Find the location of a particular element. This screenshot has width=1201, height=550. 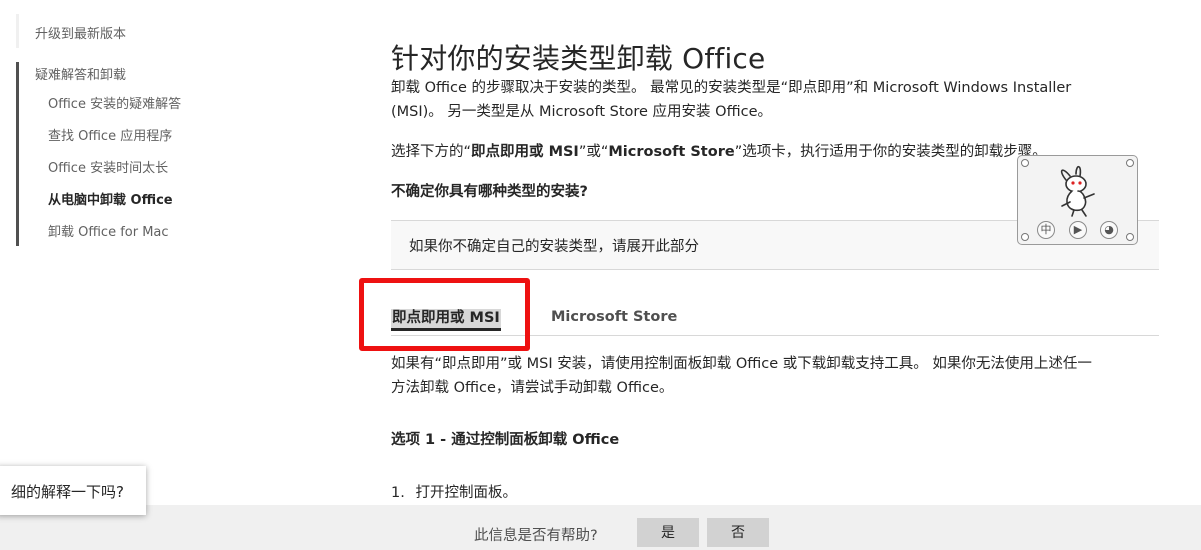

floating-media-widget: 中 ▶ ◕ is located at coordinates (1077, 200).